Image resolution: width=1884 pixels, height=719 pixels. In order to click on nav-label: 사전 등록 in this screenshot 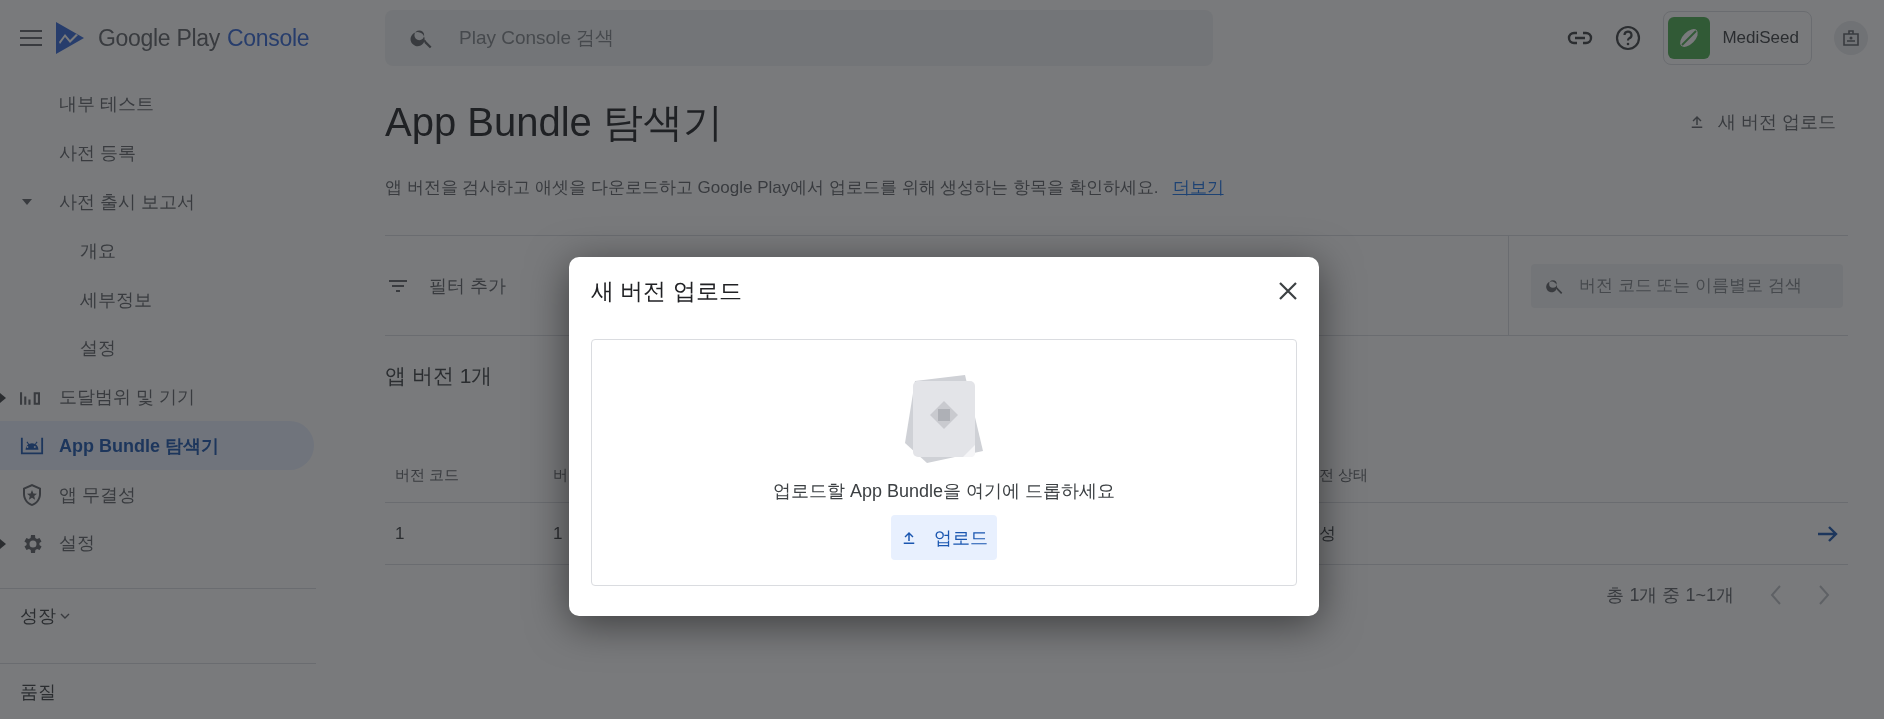, I will do `click(97, 154)`.